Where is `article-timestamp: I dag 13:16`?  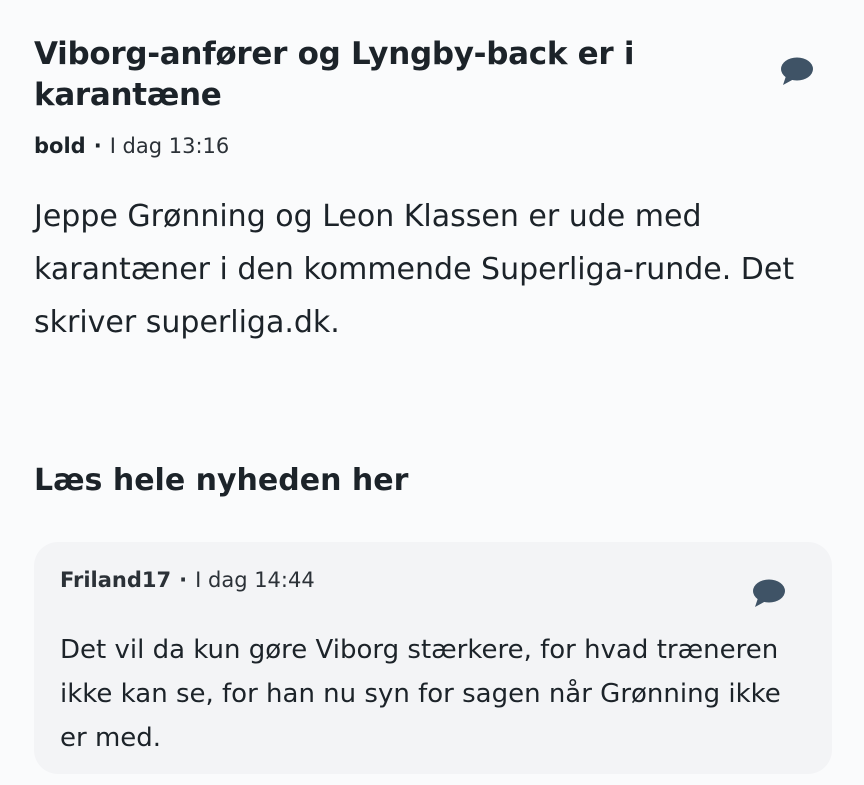
article-timestamp: I dag 13:16 is located at coordinates (169, 146).